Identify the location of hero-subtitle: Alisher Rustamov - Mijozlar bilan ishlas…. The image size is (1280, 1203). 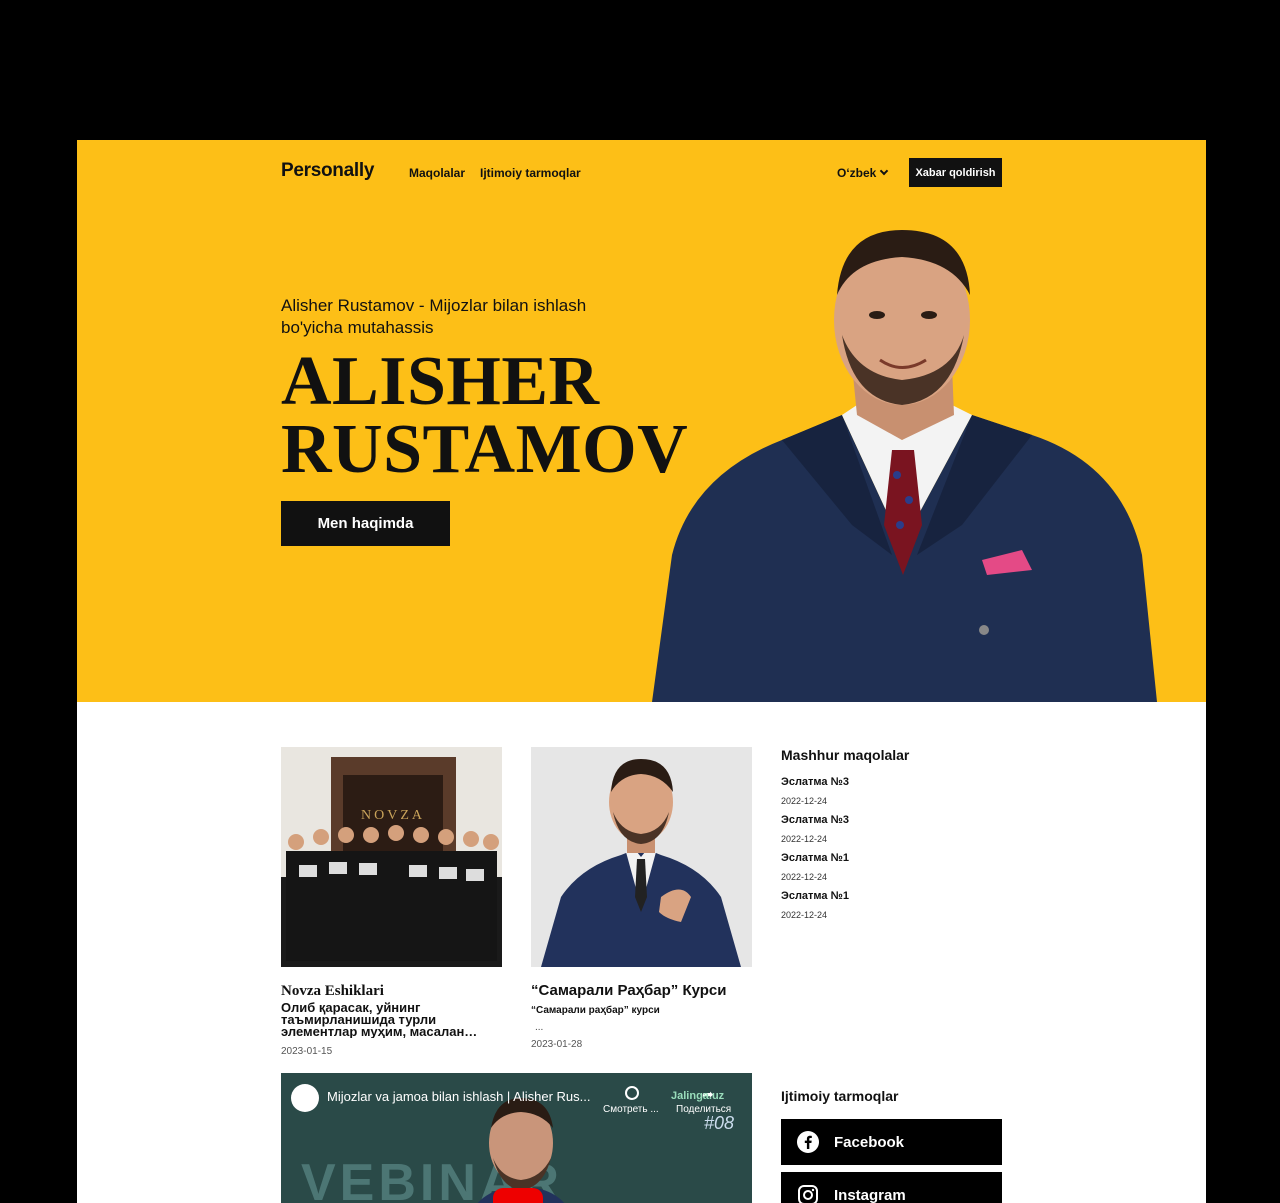
(434, 316).